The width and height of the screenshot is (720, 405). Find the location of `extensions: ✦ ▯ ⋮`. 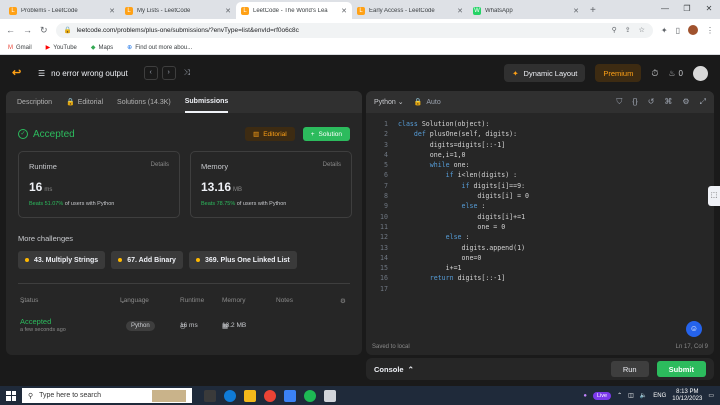

extensions: ✦ ▯ ⋮ is located at coordinates (687, 30).